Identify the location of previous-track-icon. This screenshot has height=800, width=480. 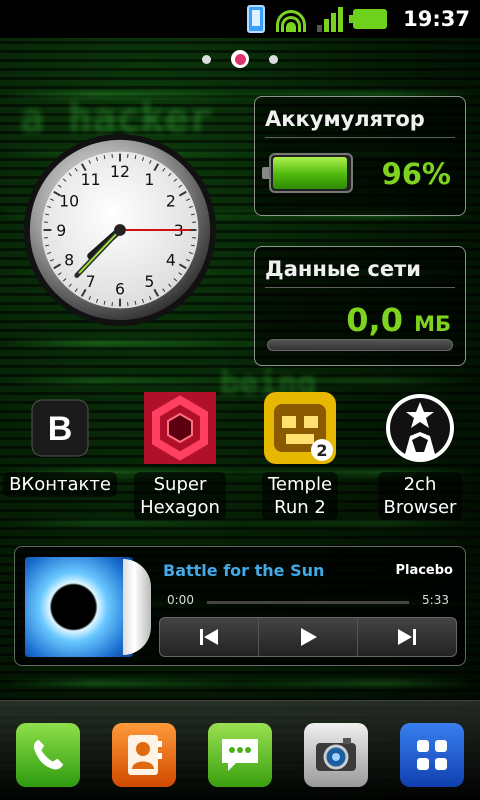
(209, 637).